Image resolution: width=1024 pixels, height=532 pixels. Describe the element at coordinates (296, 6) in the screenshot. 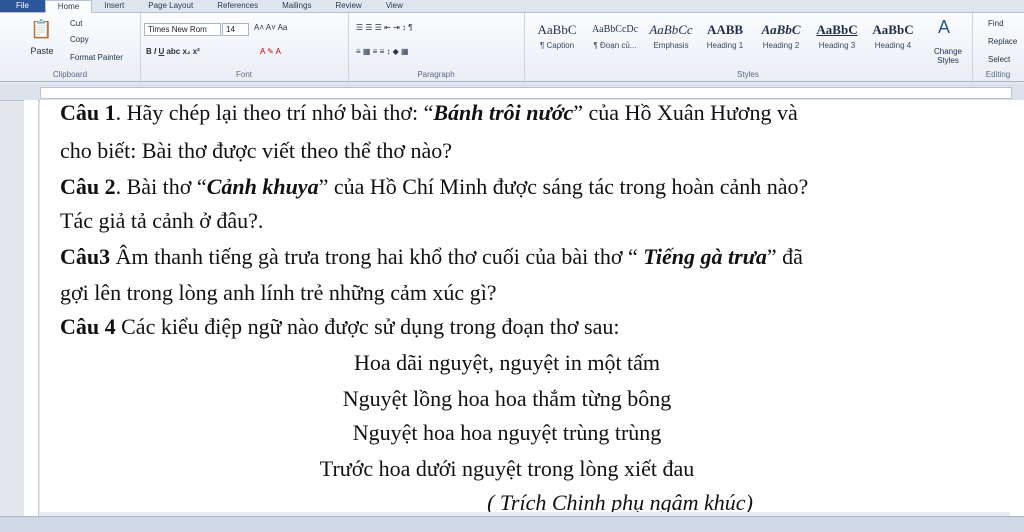

I see `tab-mailings: Mailings` at that location.